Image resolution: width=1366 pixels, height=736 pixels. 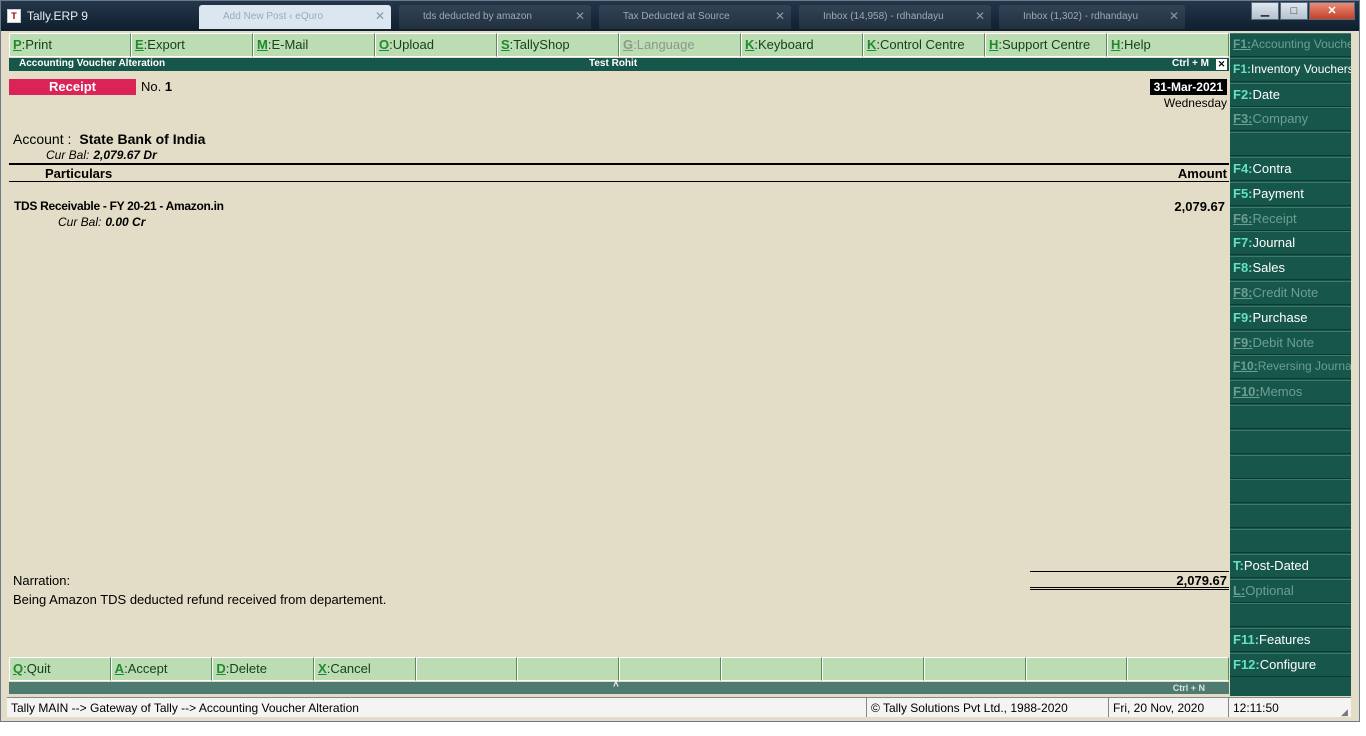 I want to click on sidebar-button-post-dated: T:Post-Dated, so click(x=1290, y=565).